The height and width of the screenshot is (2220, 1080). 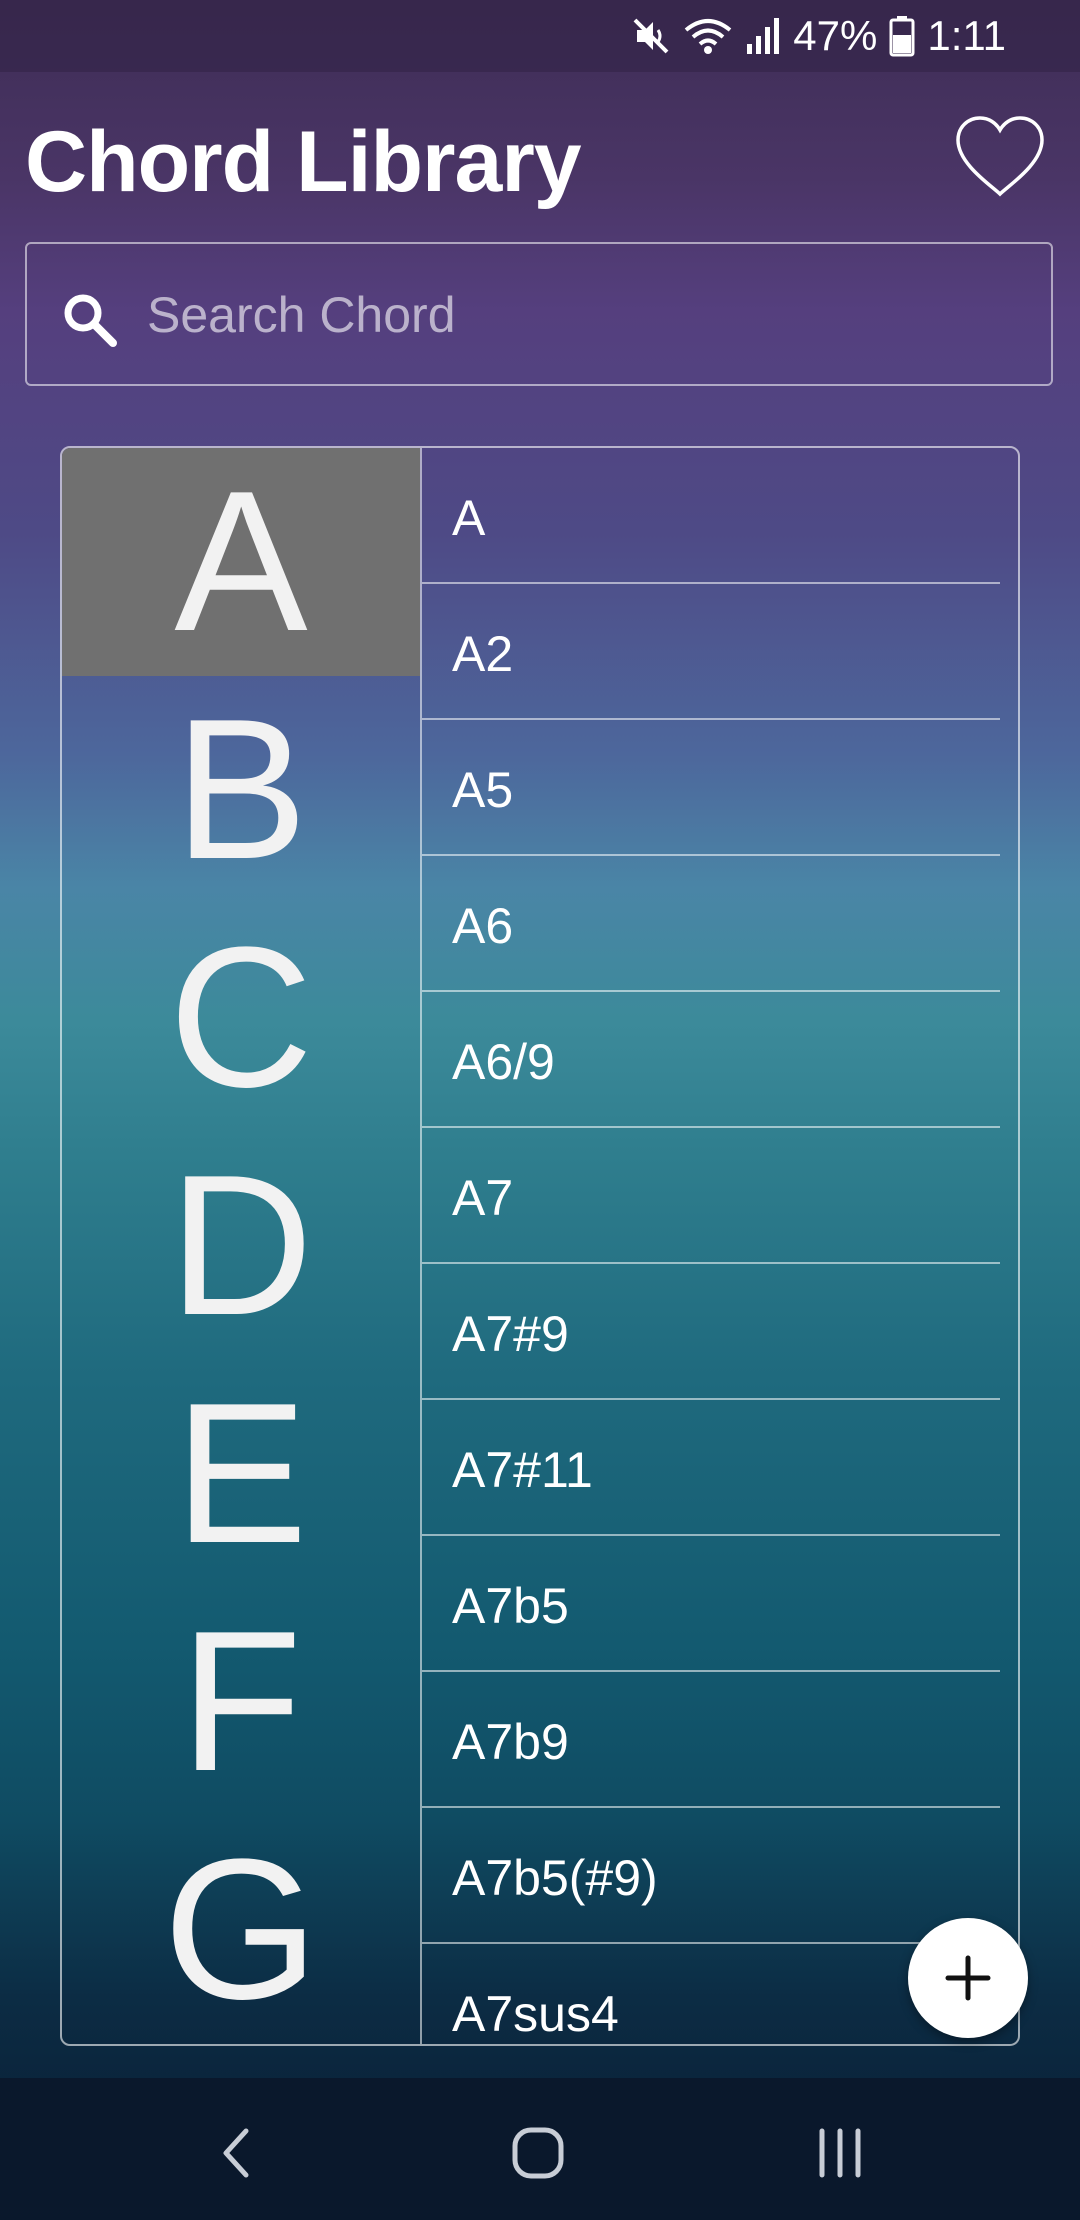 I want to click on wifi-icon, so click(x=708, y=36).